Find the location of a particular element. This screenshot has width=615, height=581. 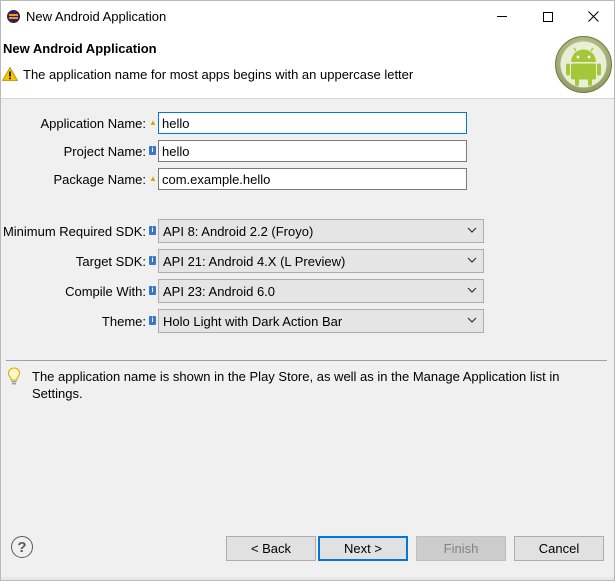

bottom-edge is located at coordinates (307, 578).